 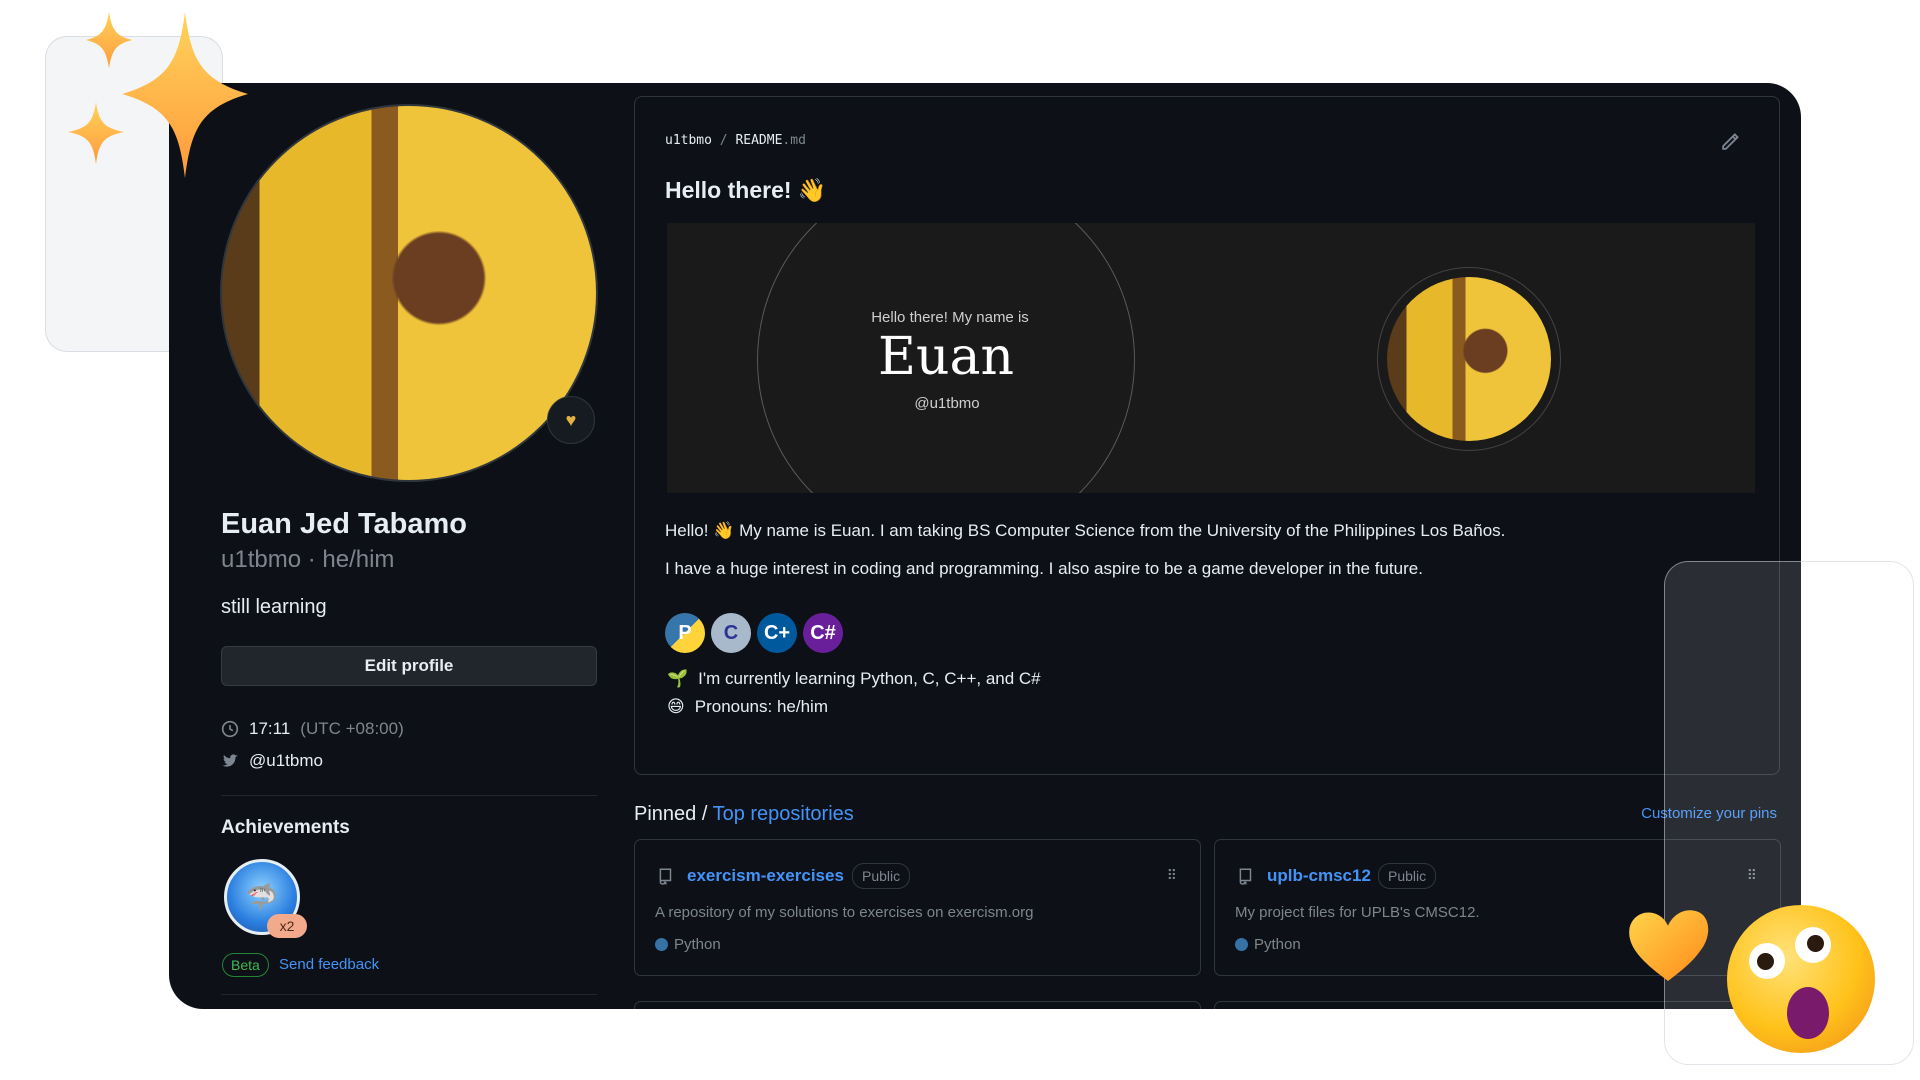 I want to click on banner-intro-text: Hello there! My name is, so click(x=950, y=317).